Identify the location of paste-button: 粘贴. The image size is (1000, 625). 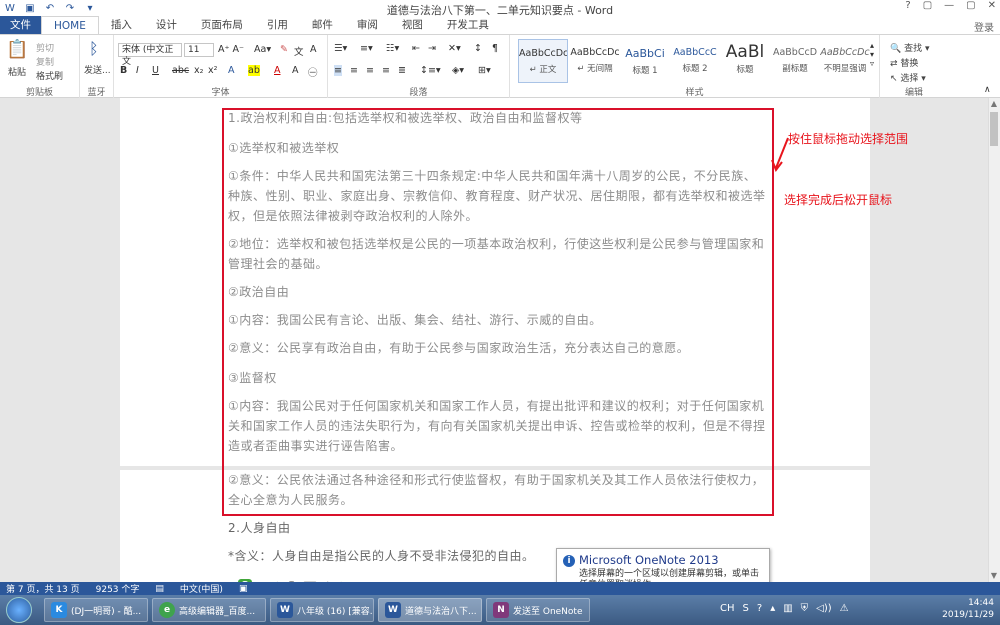
(17, 71).